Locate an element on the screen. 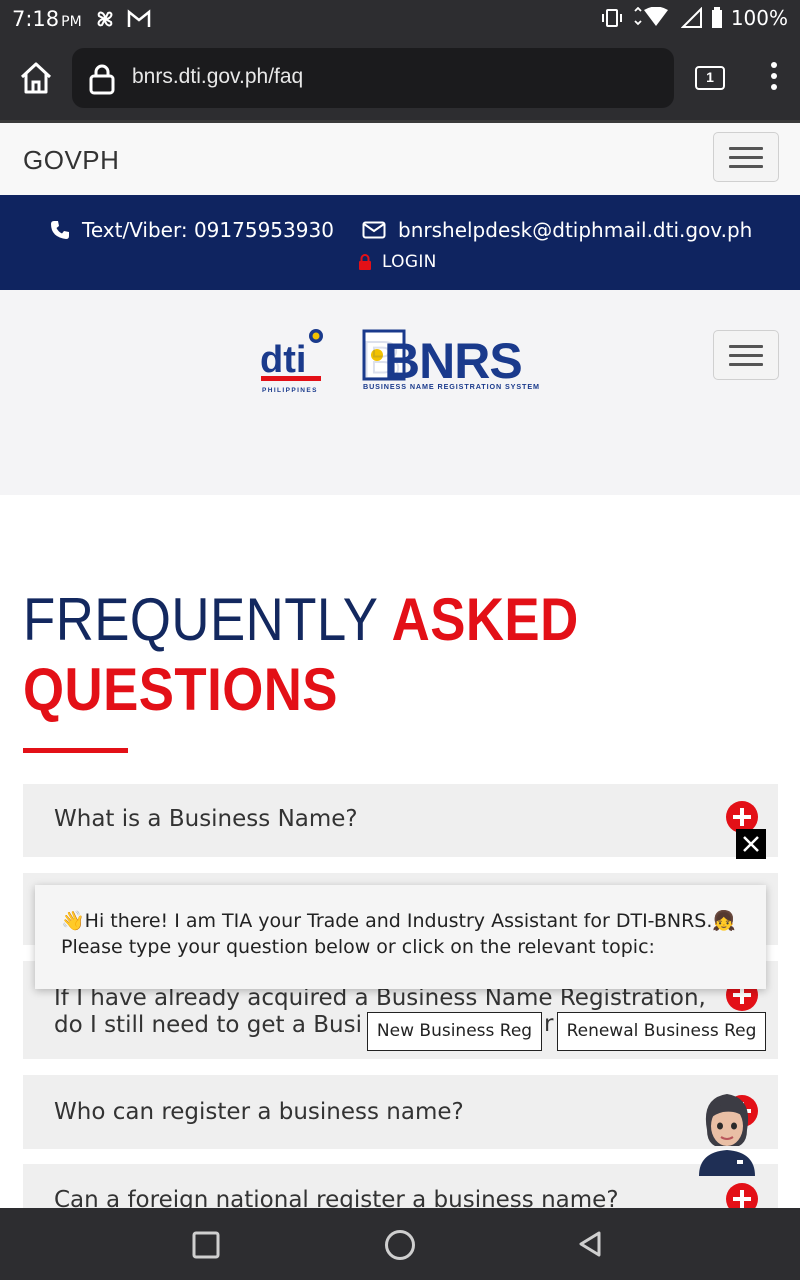 This screenshot has height=1280, width=800. contact-email: bnrshelpdesk@dtiphmail.dti.gov.ph is located at coordinates (557, 230).